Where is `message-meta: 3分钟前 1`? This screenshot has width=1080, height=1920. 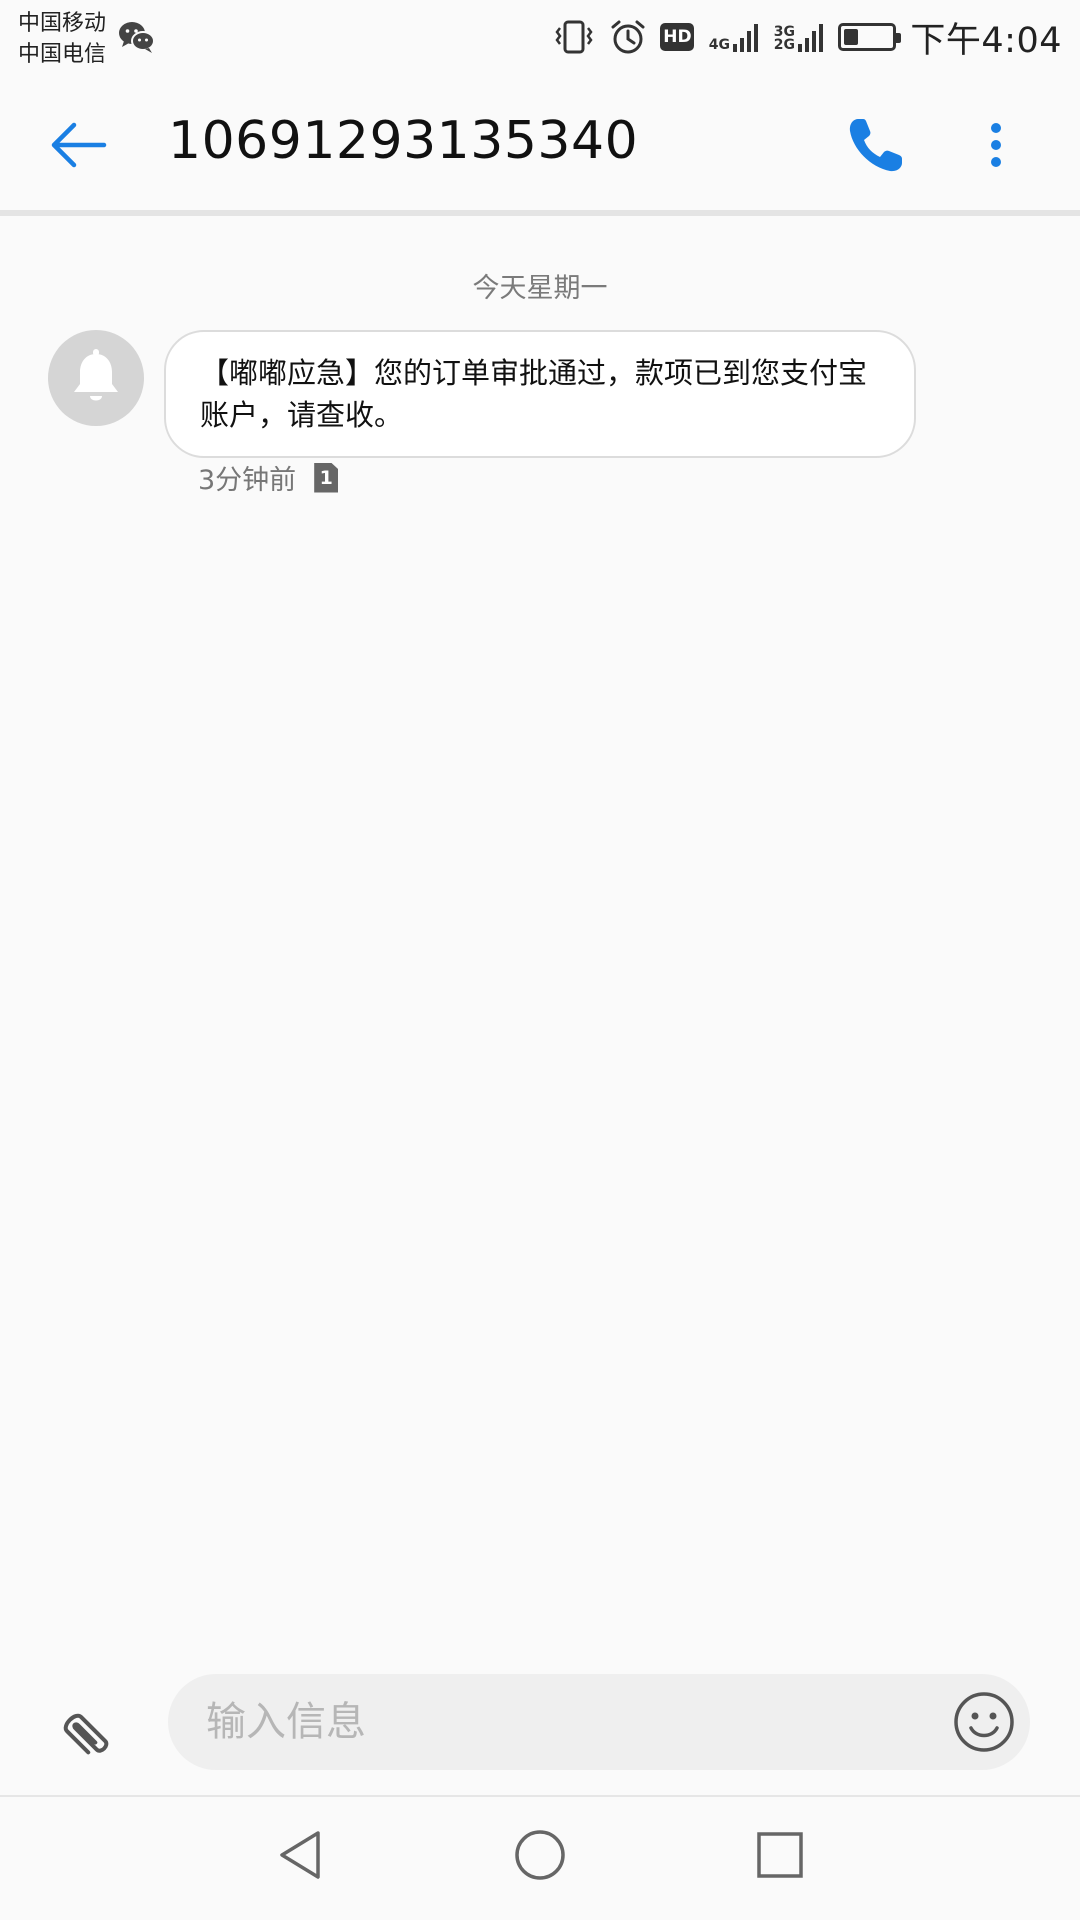
message-meta: 3分钟前 1 is located at coordinates (268, 477).